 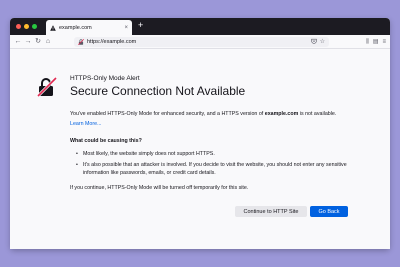 I want to click on continue-to-http-button: Continue to HTTP Site, so click(x=271, y=211).